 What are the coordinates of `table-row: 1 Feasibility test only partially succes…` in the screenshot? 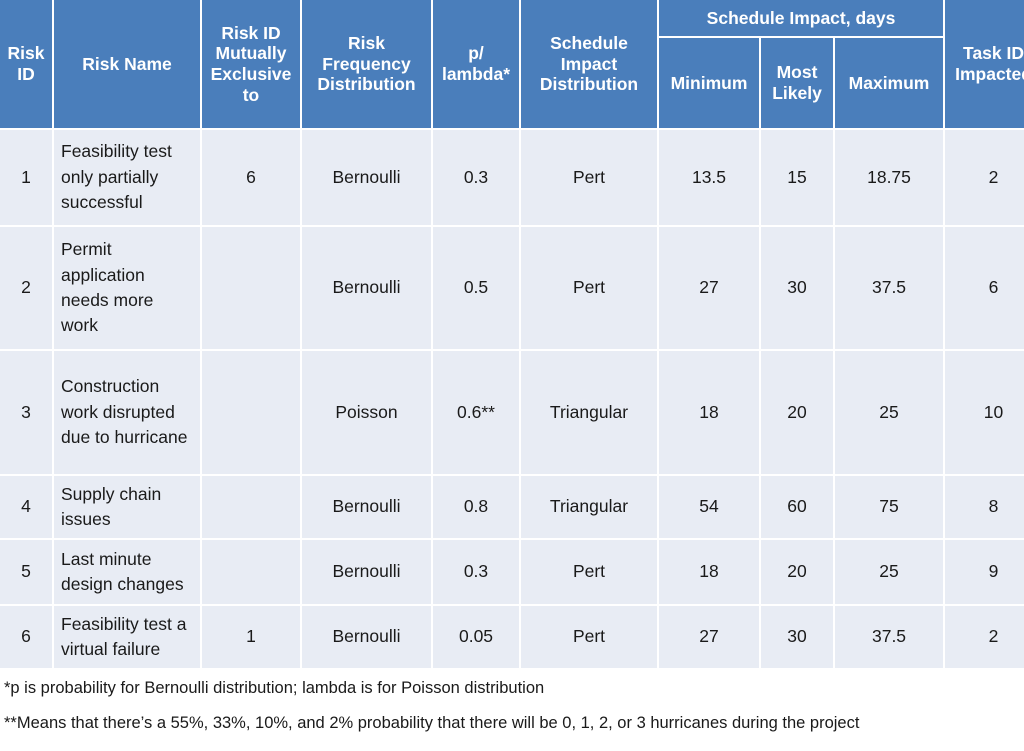 It's located at (512, 177).